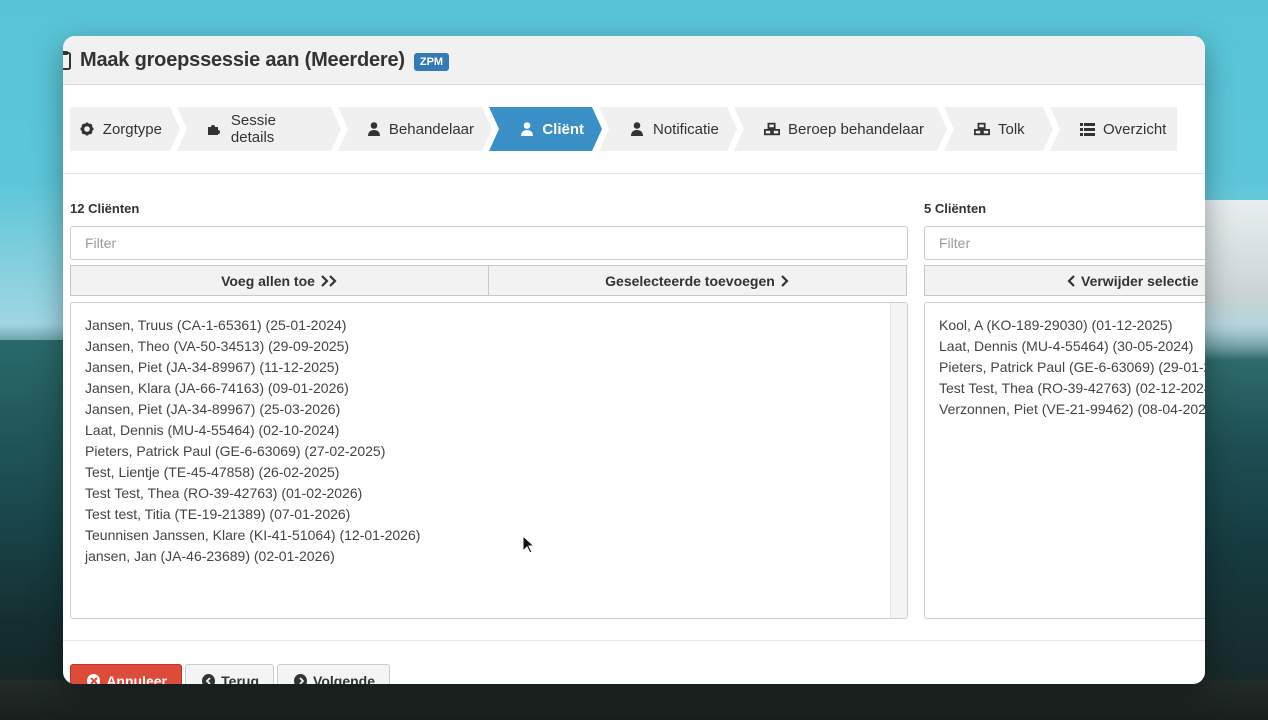 This screenshot has width=1268, height=720. What do you see at coordinates (1135, 129) in the screenshot?
I see `step-label: Overzicht` at bounding box center [1135, 129].